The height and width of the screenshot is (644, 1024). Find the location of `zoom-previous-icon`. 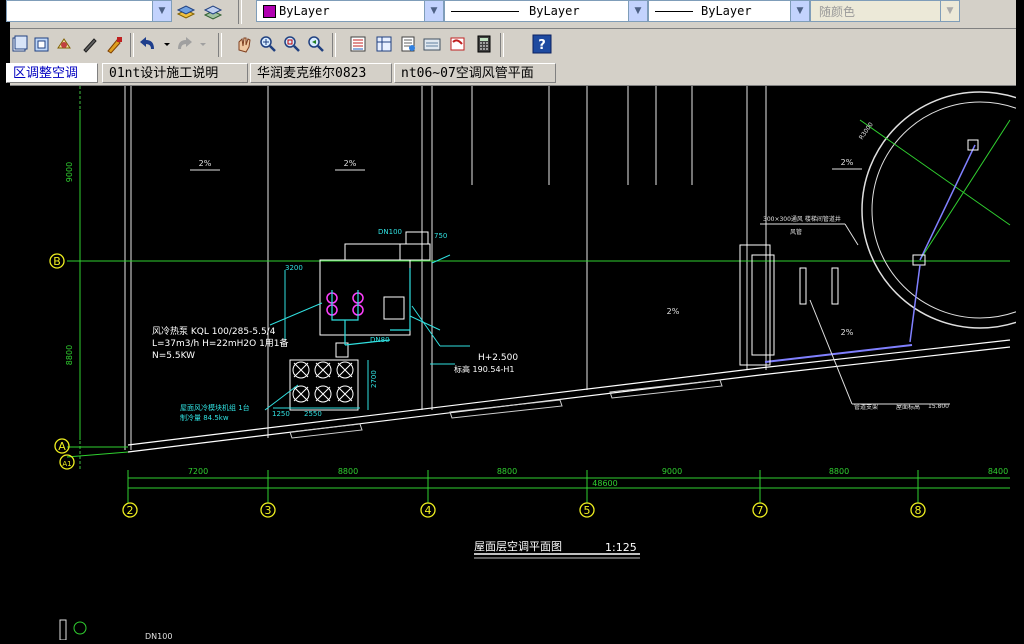

zoom-previous-icon is located at coordinates (316, 44).